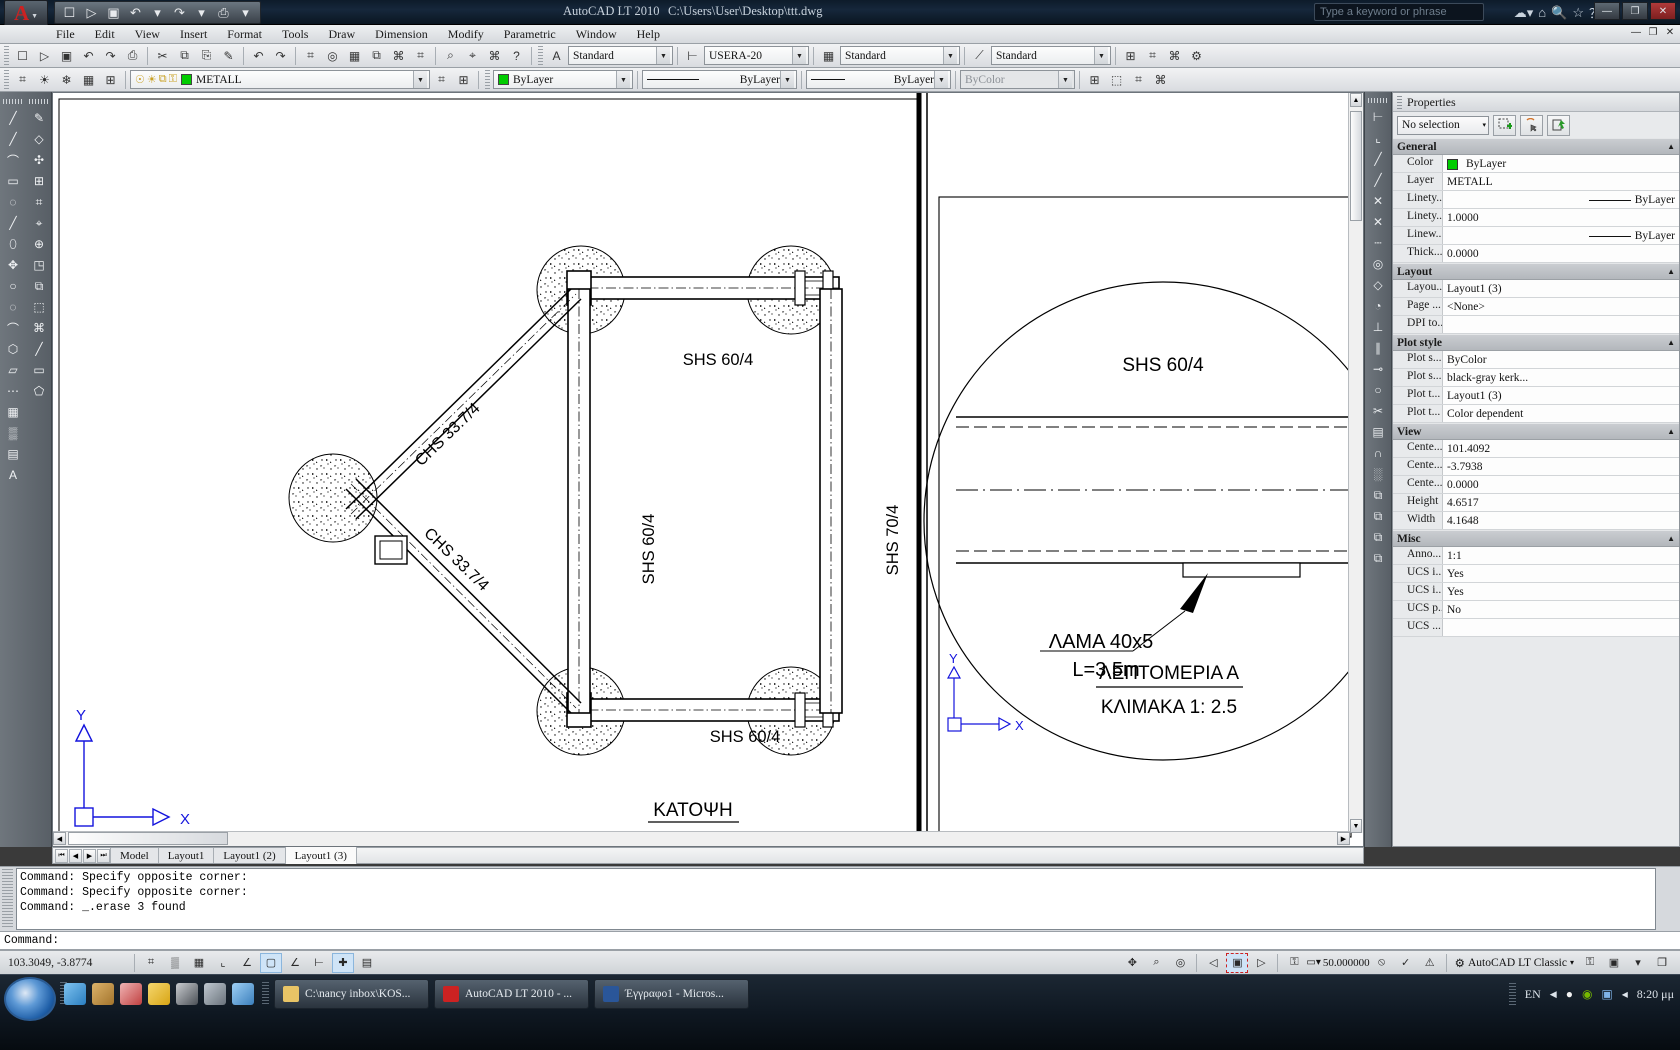 The height and width of the screenshot is (1050, 1680). Describe the element at coordinates (367, 963) in the screenshot. I see `show-lineweight-toggle: ▤` at that location.